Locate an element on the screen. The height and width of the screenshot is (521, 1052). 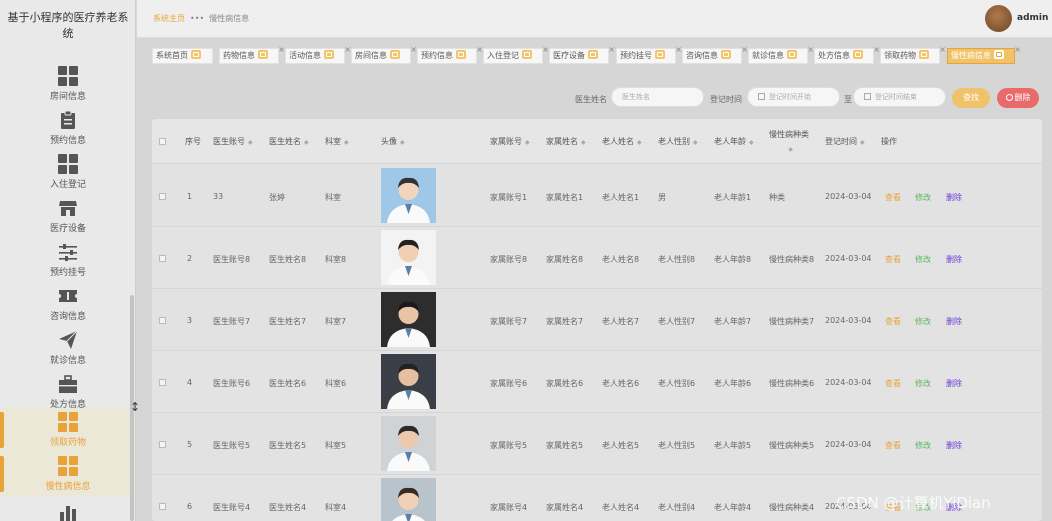
tab-home: 系统首页 is located at coordinates (182, 56).